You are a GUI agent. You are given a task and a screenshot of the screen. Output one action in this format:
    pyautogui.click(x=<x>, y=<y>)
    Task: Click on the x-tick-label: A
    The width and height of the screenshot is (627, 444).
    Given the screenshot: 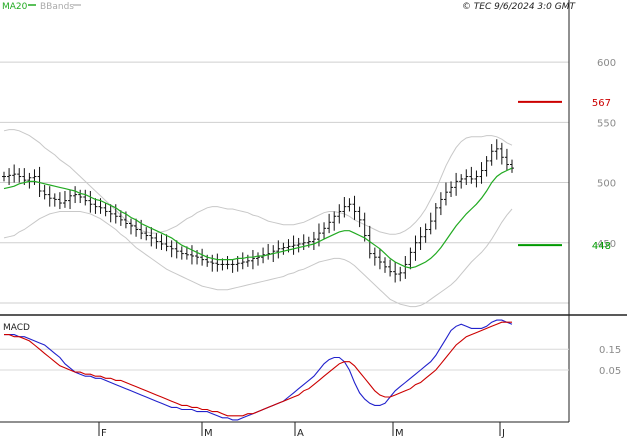 What is the action you would take?
    pyautogui.click(x=300, y=433)
    